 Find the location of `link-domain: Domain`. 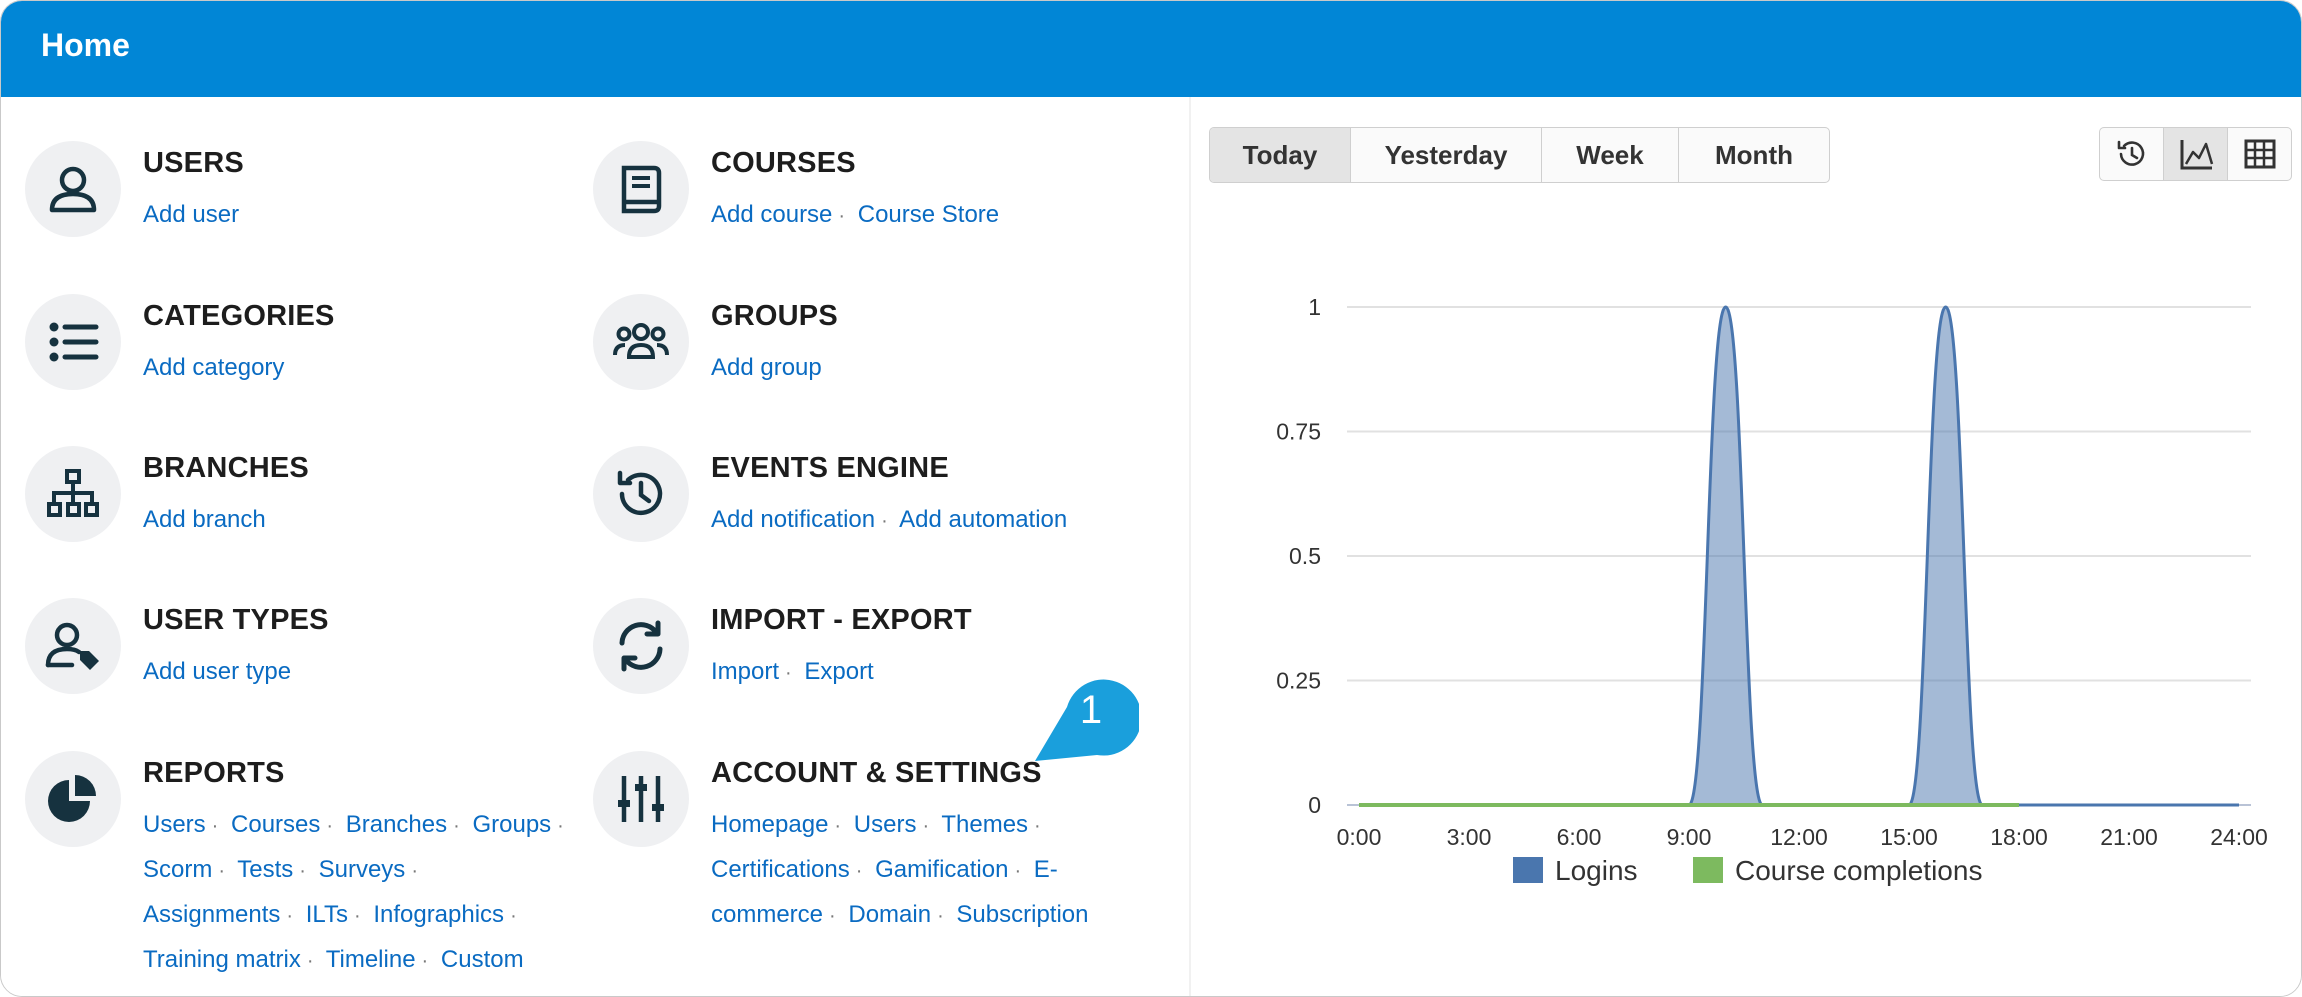

link-domain: Domain is located at coordinates (889, 914).